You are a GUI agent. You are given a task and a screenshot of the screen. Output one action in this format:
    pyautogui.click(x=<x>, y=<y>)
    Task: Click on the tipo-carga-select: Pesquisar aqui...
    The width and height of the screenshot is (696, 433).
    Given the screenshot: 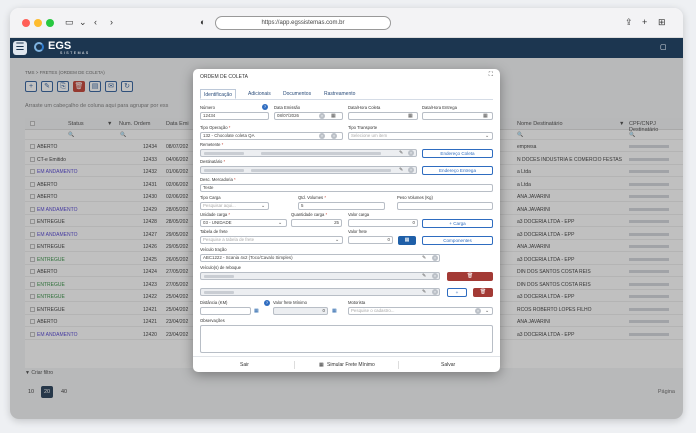 What is the action you would take?
    pyautogui.click(x=234, y=206)
    